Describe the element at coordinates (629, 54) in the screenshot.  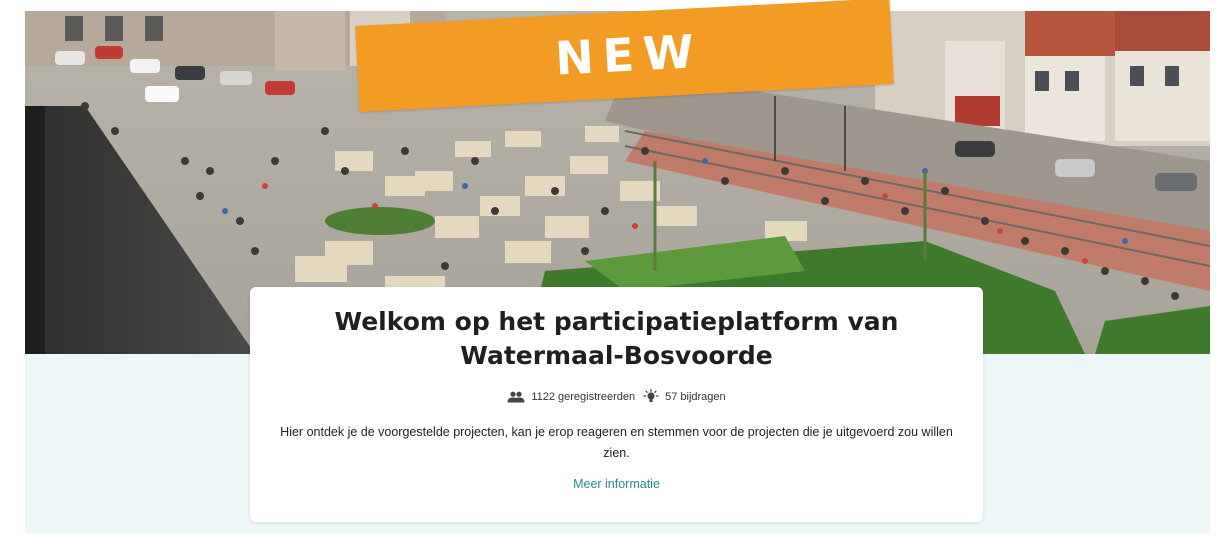
I see `new-badge-label: NEW` at that location.